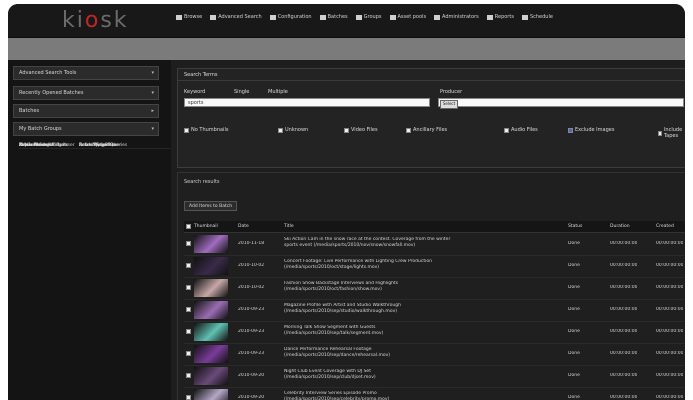 The image size is (693, 400). I want to click on date-cell: 2010-09-23, so click(251, 353).